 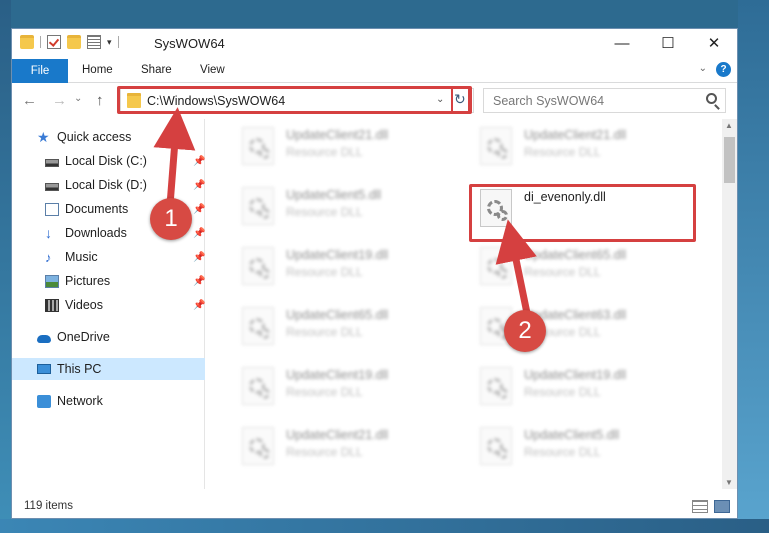 What do you see at coordinates (59, 100) in the screenshot?
I see `forward-button: →` at bounding box center [59, 100].